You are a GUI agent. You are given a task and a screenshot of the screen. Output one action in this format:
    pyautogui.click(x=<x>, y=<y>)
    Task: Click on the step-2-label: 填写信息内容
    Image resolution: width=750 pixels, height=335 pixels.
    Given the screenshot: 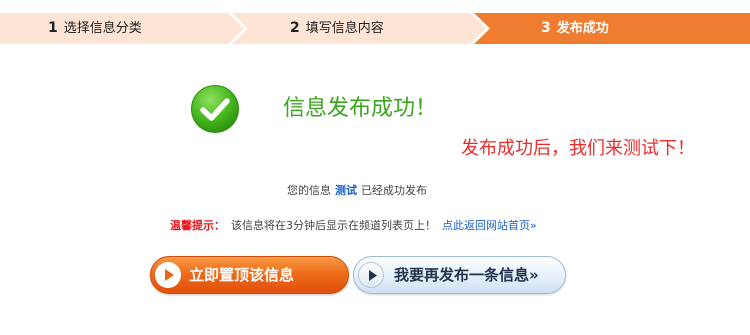 What is the action you would take?
    pyautogui.click(x=344, y=28)
    